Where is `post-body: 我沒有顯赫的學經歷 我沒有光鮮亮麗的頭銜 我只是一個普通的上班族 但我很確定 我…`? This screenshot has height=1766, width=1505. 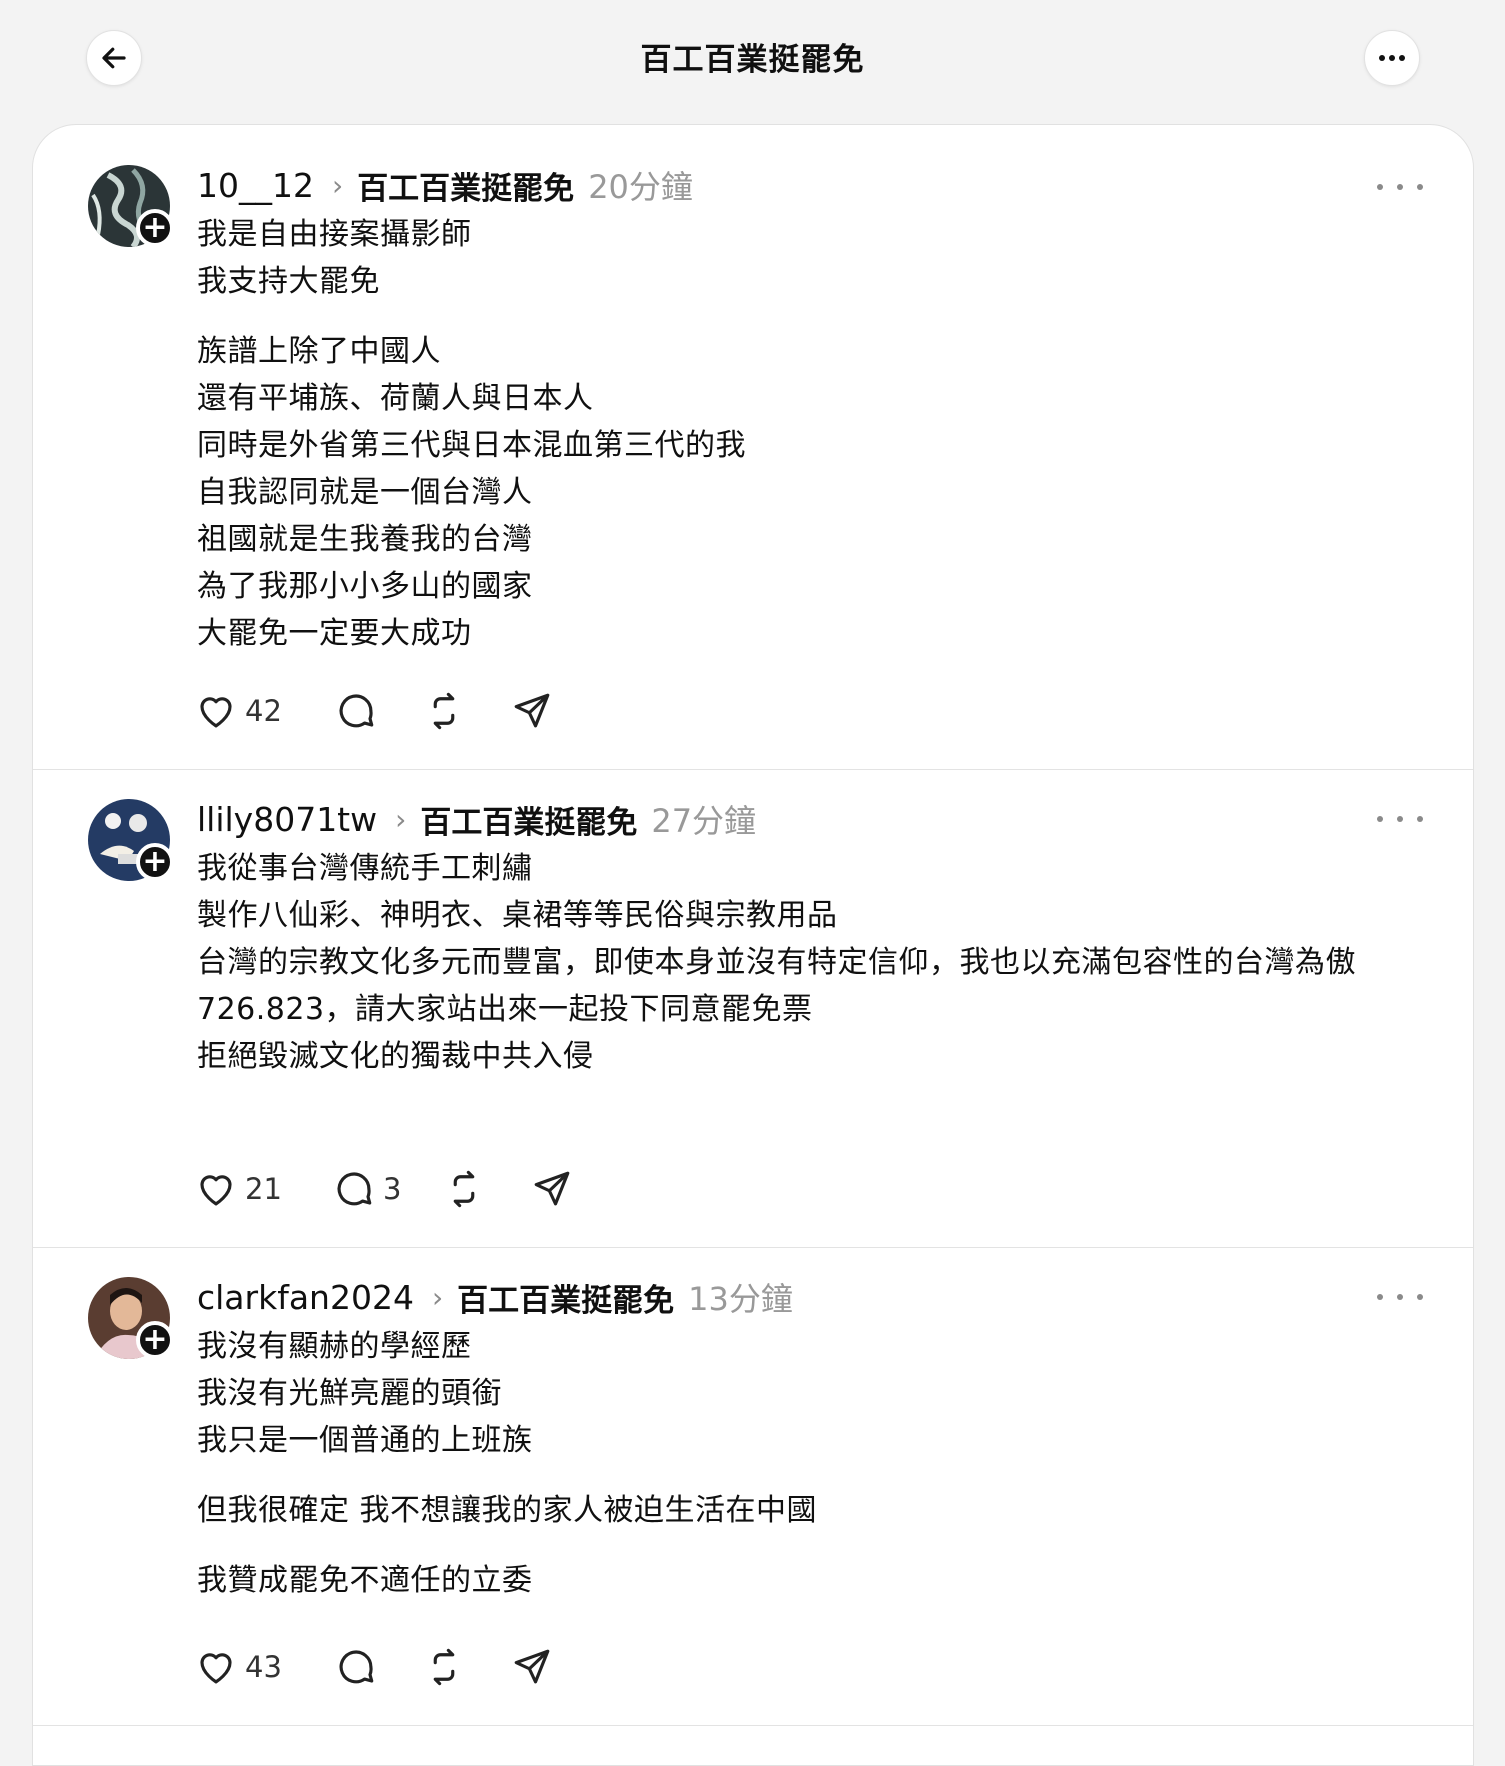 post-body: 我沒有顯赫的學經歷 我沒有光鮮亮麗的頭銜 我只是一個普通的上班族 但我很確定 我… is located at coordinates (822, 1463).